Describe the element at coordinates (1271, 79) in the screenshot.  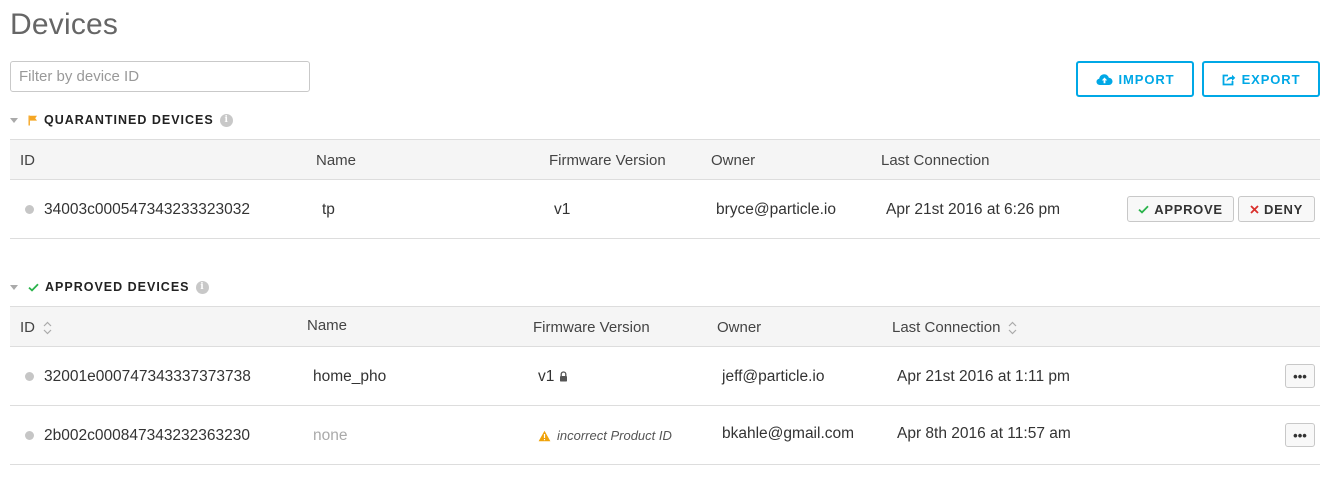
I see `export-label: EXPORT` at that location.